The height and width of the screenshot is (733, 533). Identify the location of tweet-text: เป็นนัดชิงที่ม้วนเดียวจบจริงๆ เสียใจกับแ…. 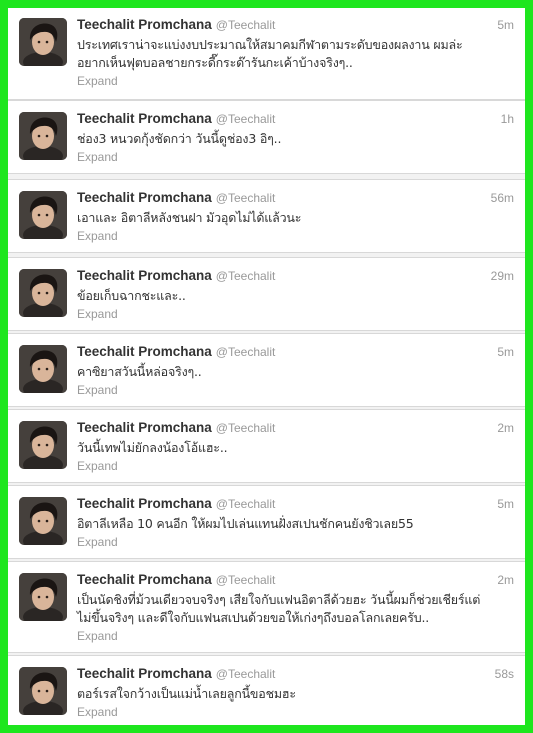
(279, 608).